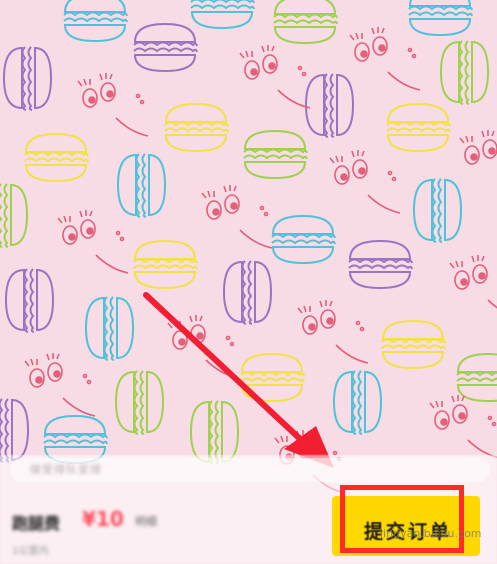  What do you see at coordinates (431, 533) in the screenshot?
I see `watermark-text: jingyan.baidu.com` at bounding box center [431, 533].